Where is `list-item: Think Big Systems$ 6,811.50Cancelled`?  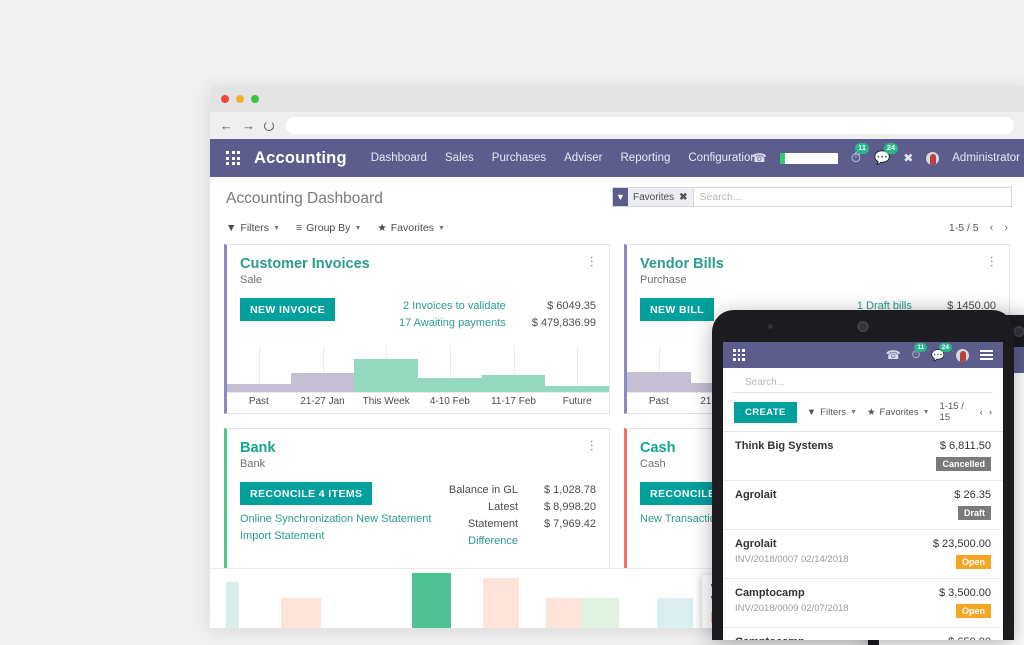 list-item: Think Big Systems$ 6,811.50Cancelled is located at coordinates (863, 456).